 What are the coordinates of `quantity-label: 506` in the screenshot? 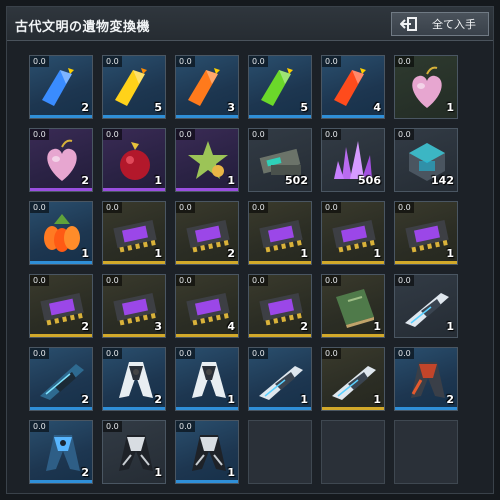 It's located at (369, 180).